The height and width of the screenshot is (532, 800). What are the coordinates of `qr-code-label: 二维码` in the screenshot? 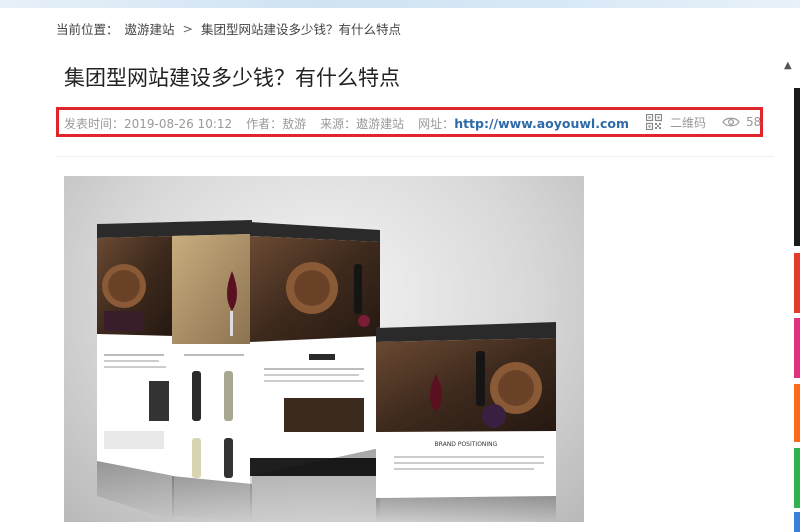 It's located at (688, 122).